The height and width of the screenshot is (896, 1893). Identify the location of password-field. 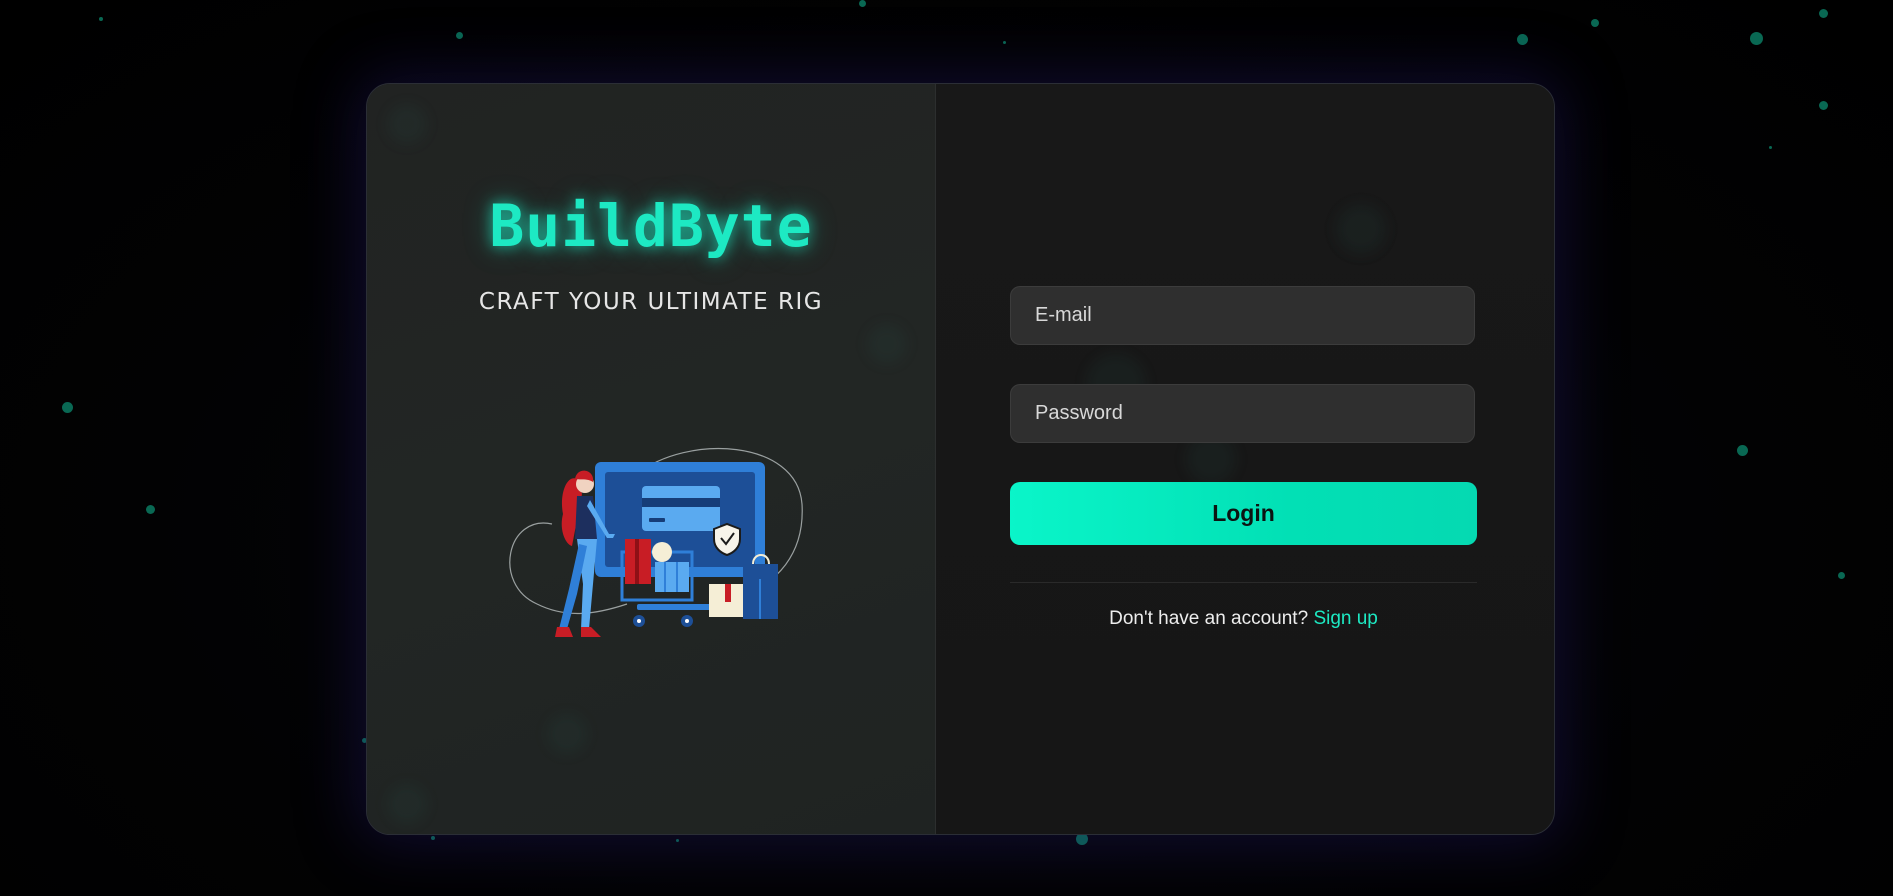
(1242, 413).